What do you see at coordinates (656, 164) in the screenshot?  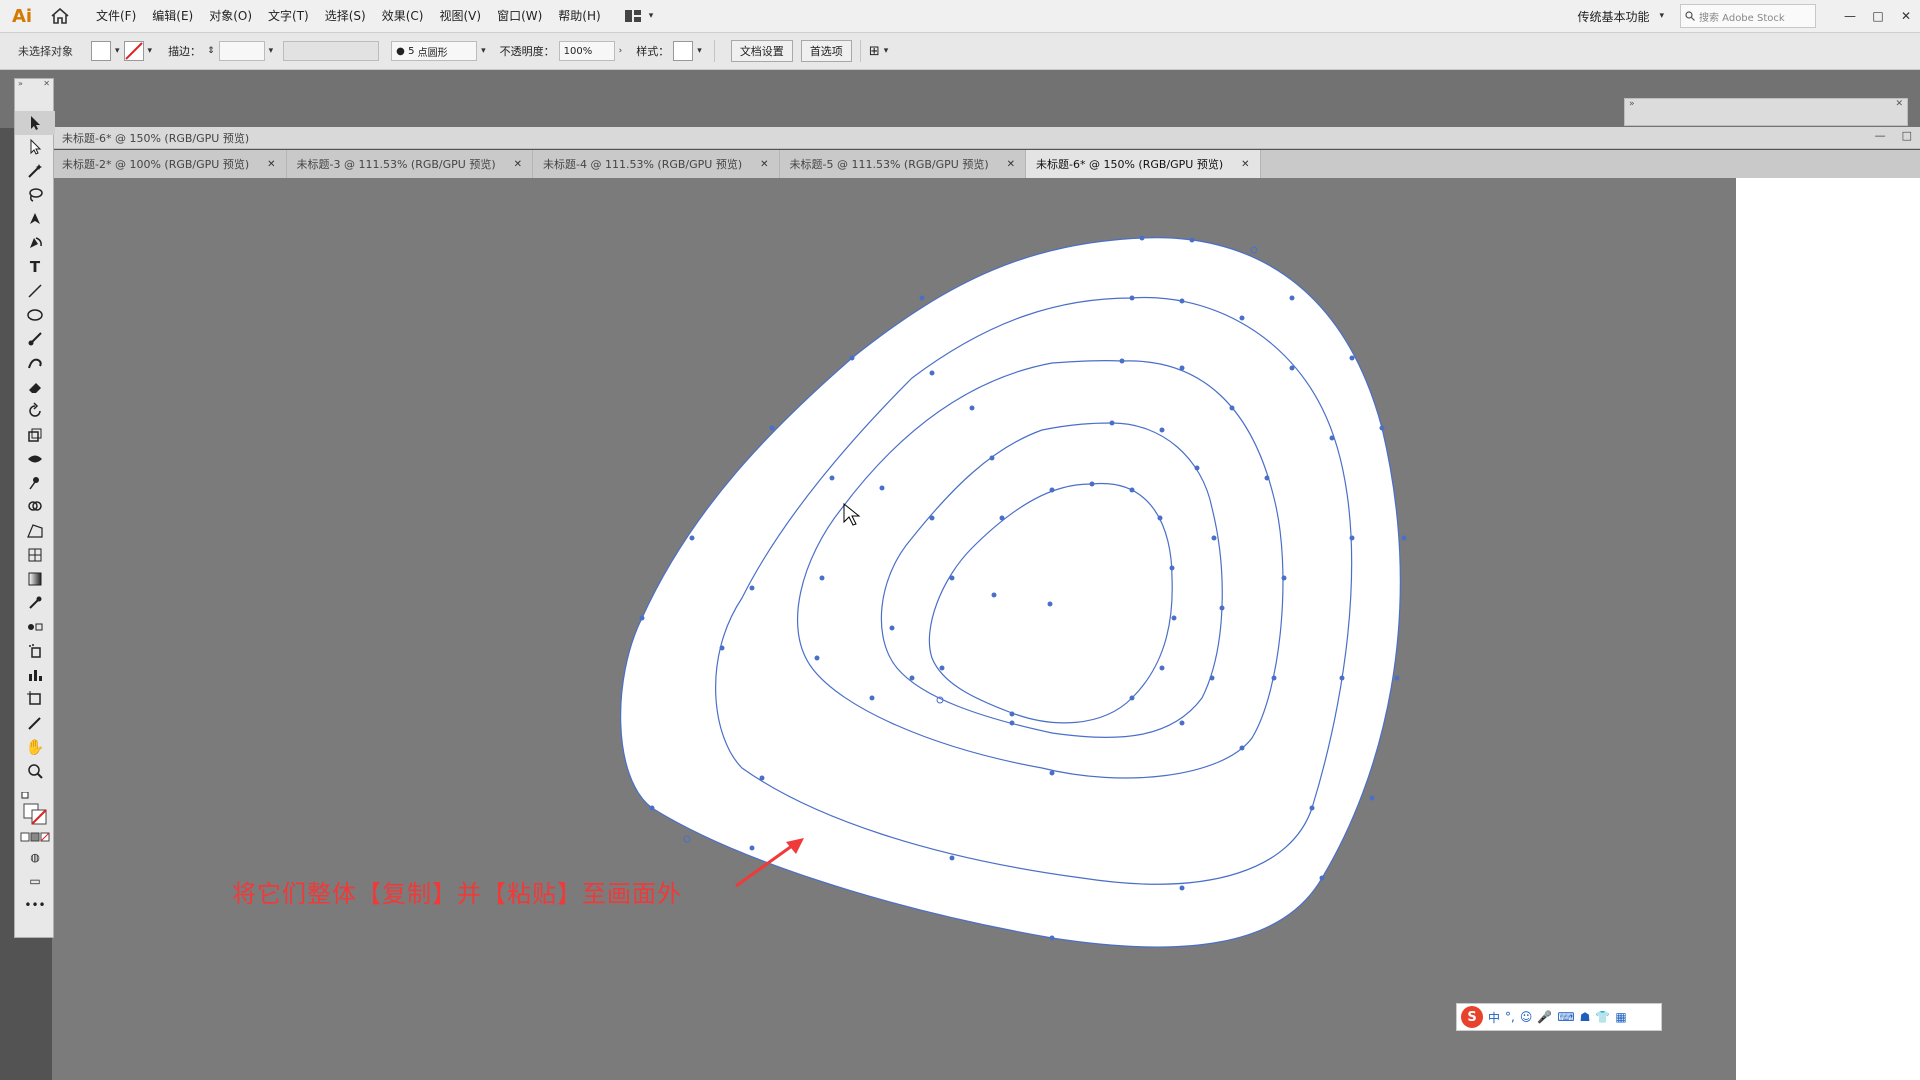 I see `tab-document-4: 未标题-4 @ 111.53% (RGB/GPU 预览) ✕` at bounding box center [656, 164].